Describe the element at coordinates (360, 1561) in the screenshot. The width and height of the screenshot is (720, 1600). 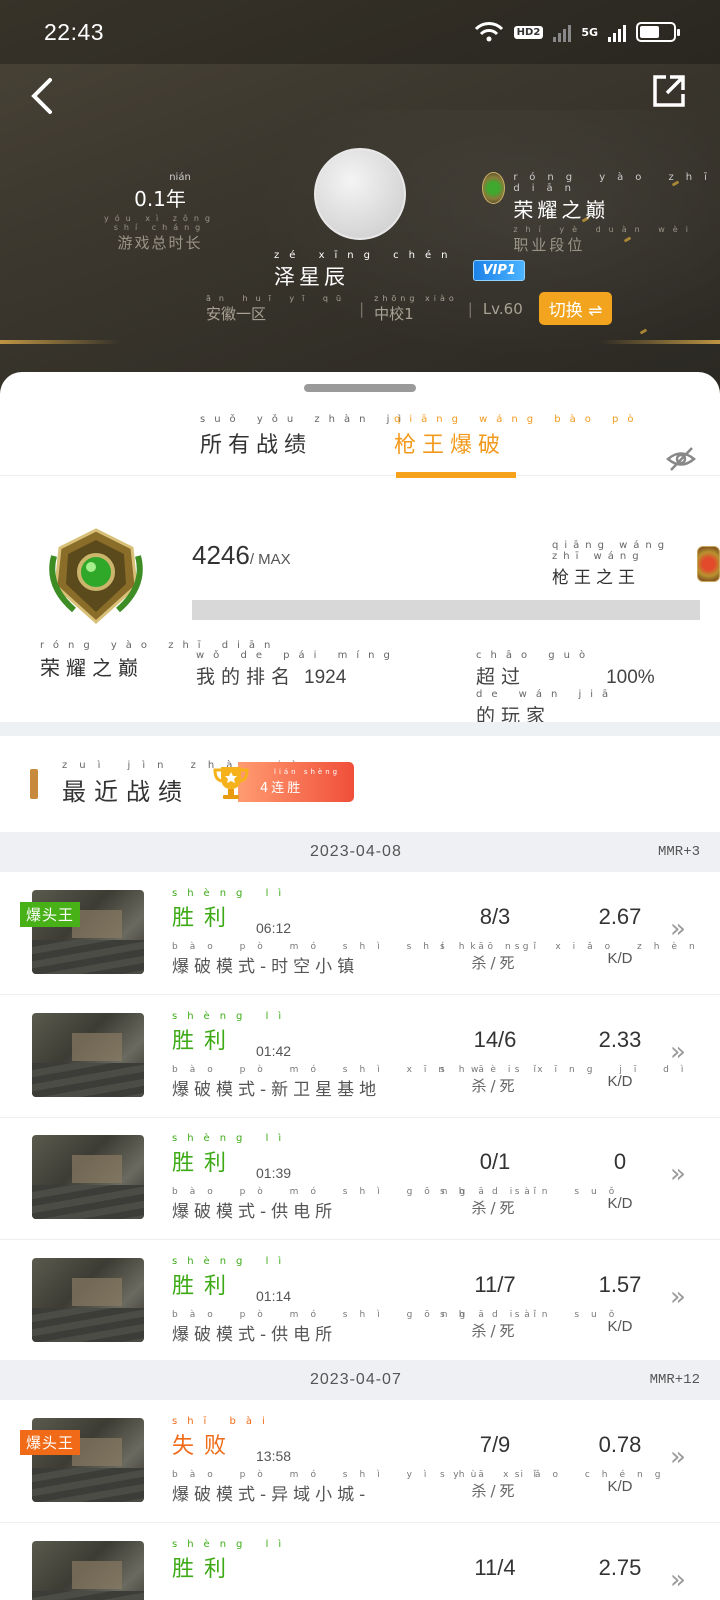
I see `match-row: shèng lì 胜利 11/4 2.75 »` at that location.